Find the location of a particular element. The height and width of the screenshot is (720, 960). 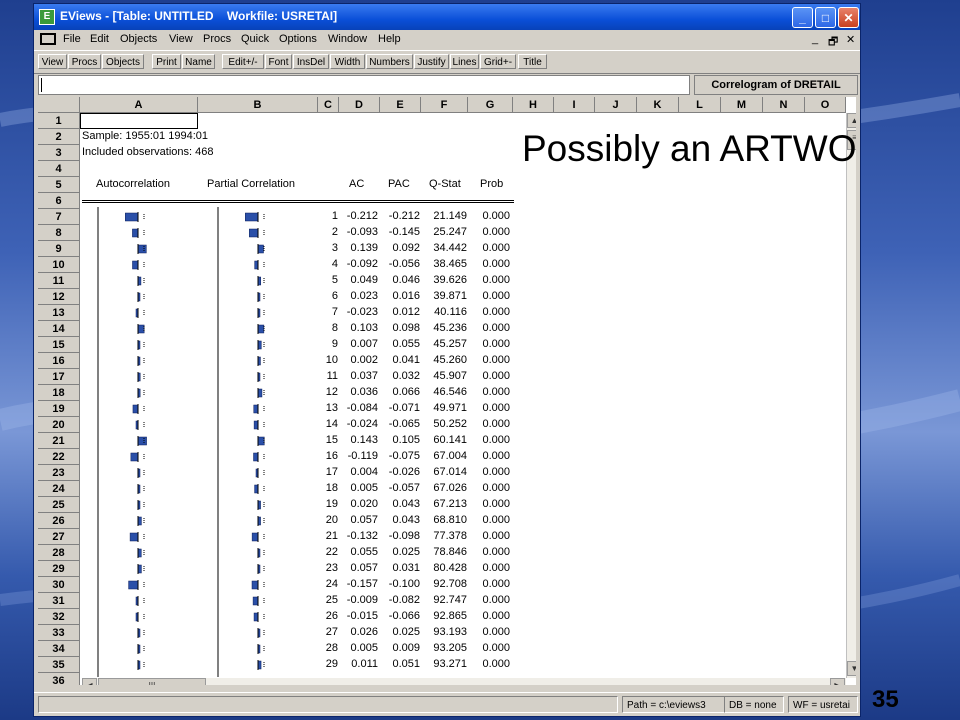

cell-q-12: 46.546 is located at coordinates (444, 392).